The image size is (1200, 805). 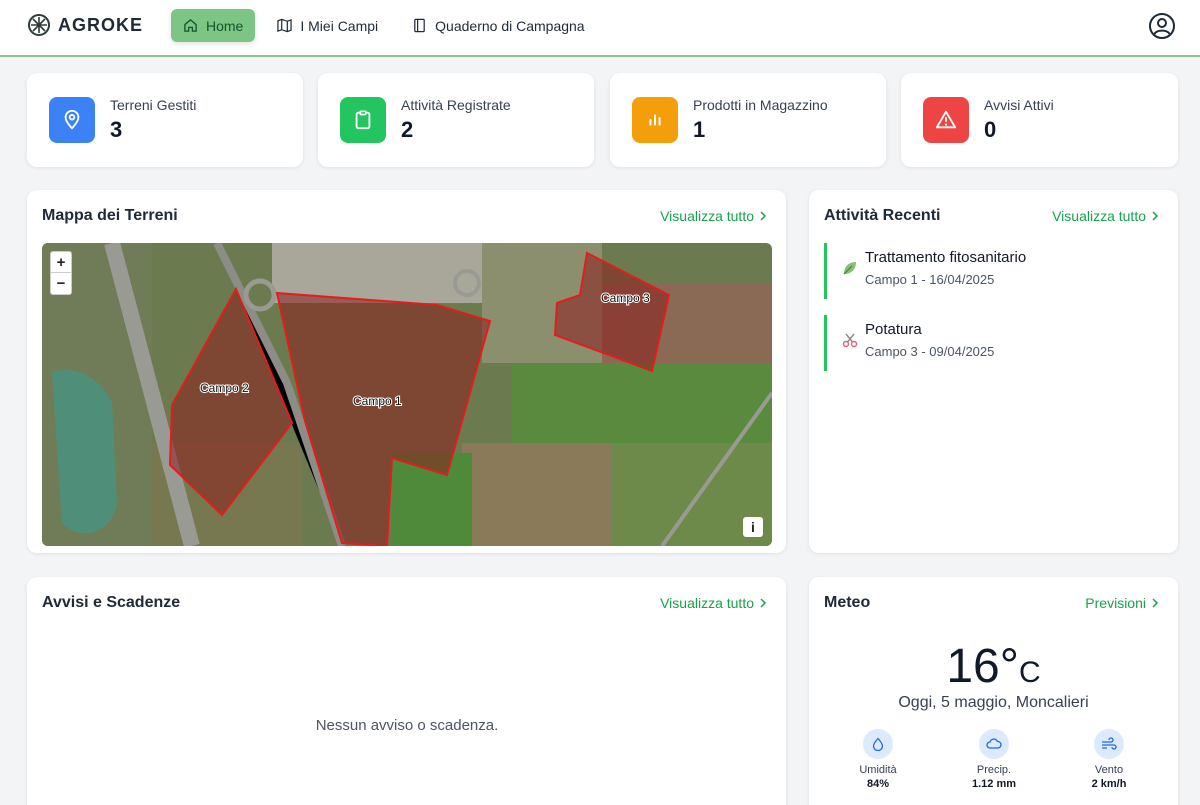 What do you see at coordinates (753, 527) in the screenshot?
I see `map-info-button: i` at bounding box center [753, 527].